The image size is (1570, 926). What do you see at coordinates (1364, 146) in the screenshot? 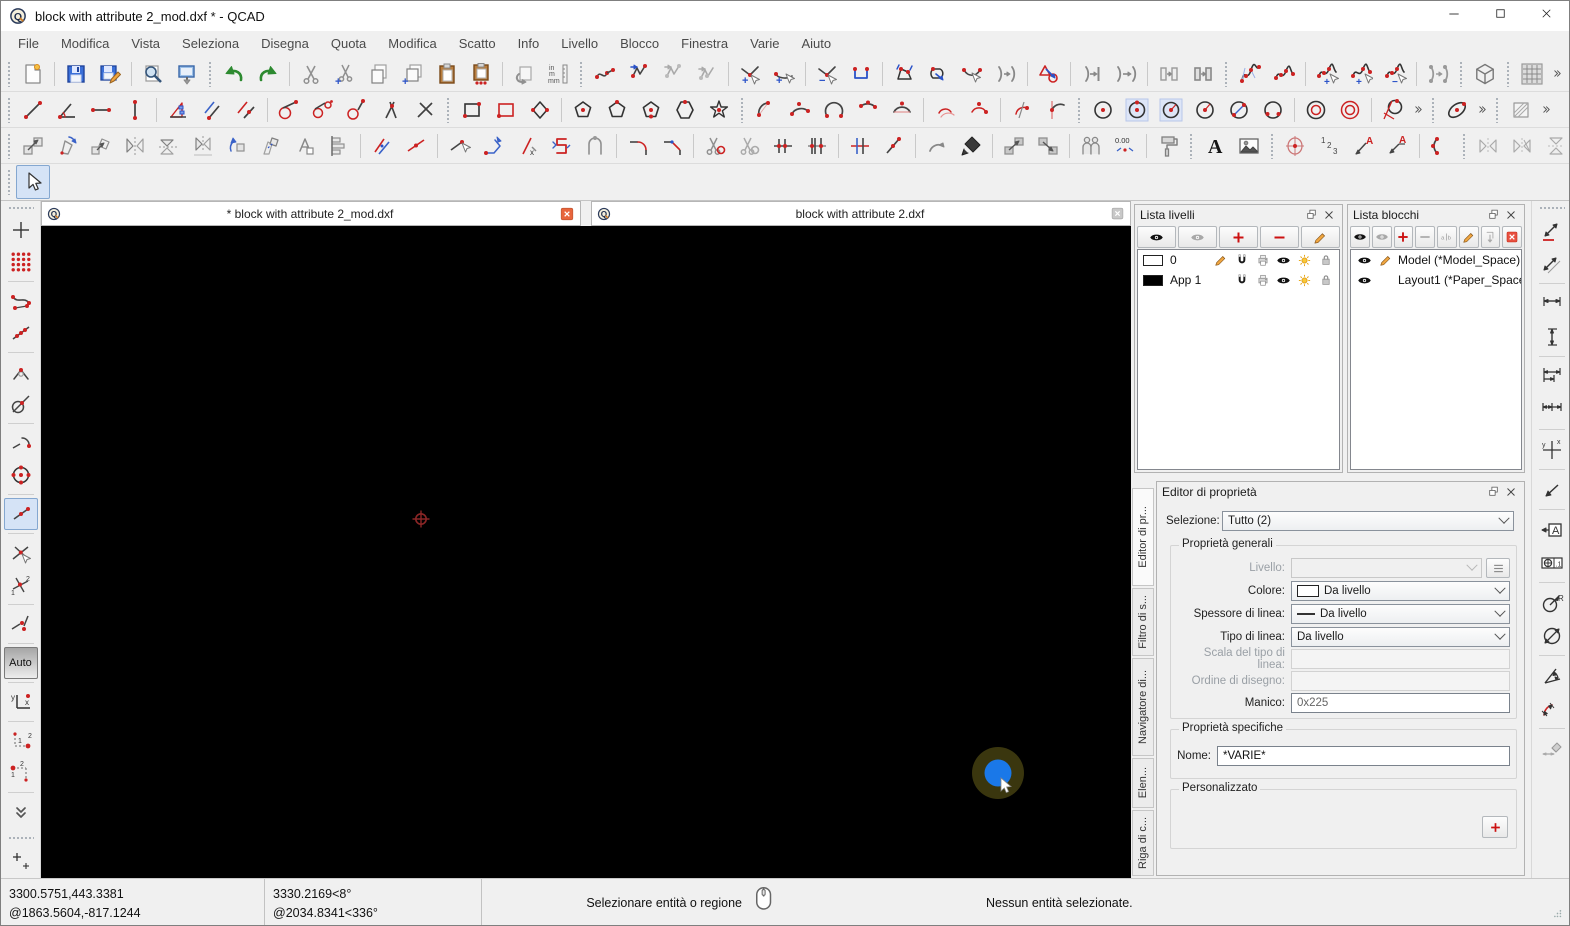
I see `leader-label: A` at bounding box center [1364, 146].